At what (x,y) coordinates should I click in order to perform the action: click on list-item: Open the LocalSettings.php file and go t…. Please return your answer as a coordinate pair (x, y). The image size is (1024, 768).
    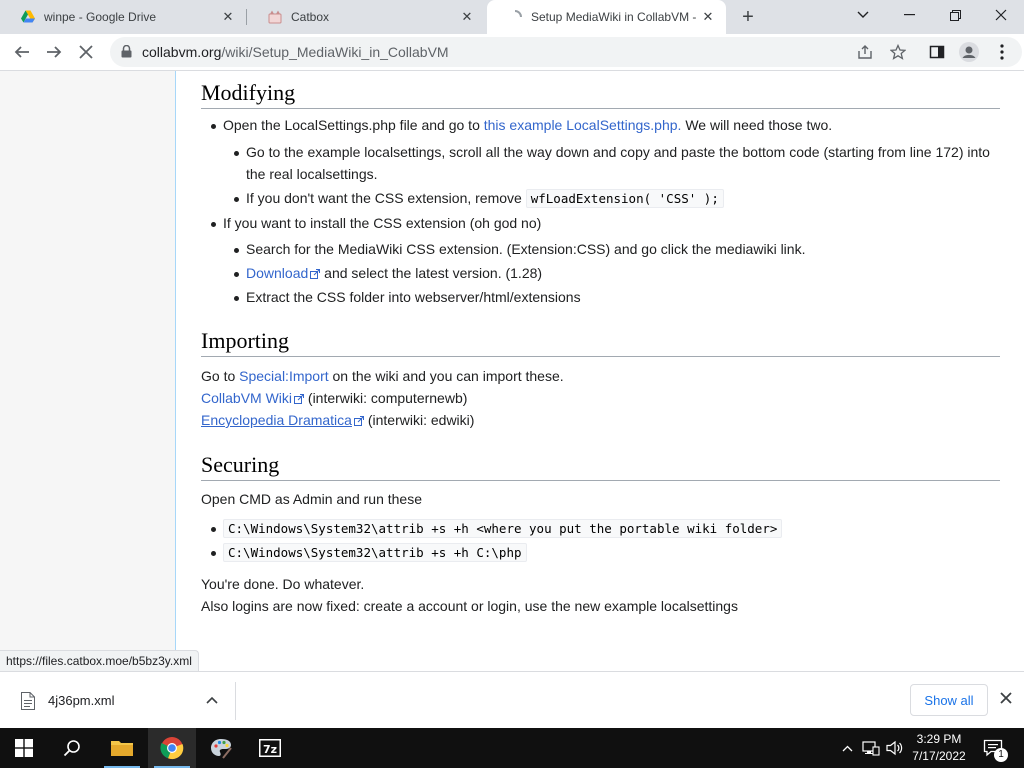
    Looking at the image, I should click on (527, 125).